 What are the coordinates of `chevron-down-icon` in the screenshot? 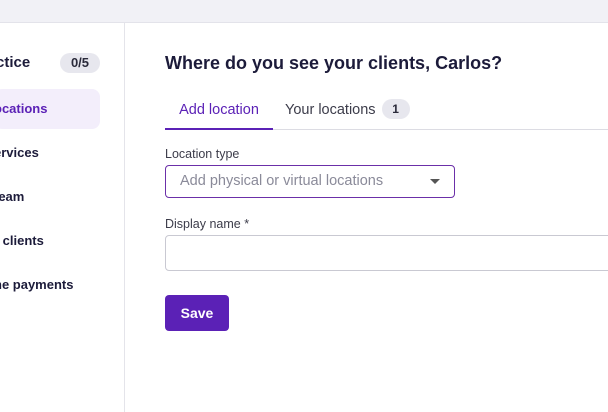 It's located at (435, 181).